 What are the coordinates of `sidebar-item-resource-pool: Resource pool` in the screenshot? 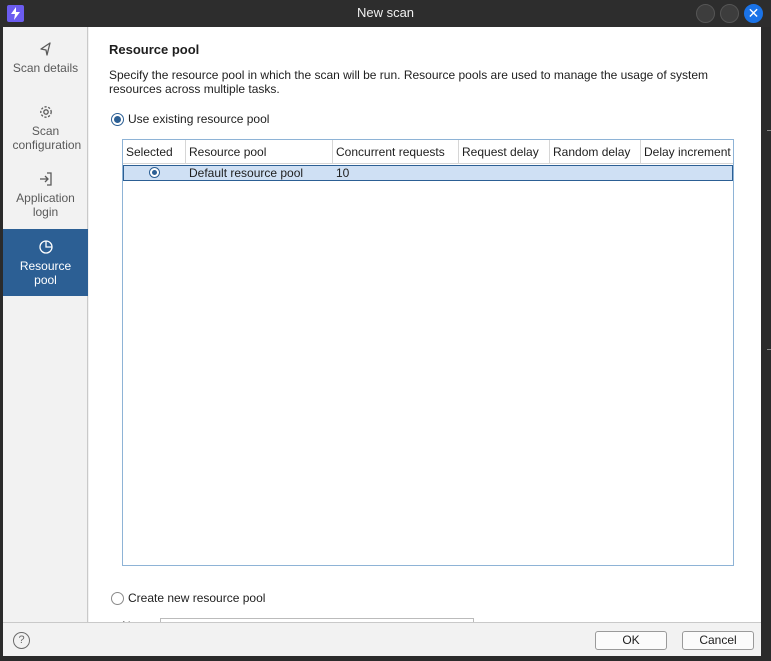 It's located at (45, 262).